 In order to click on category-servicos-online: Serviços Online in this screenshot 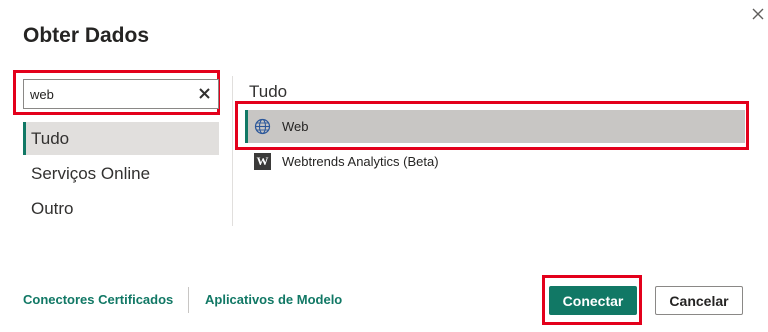, I will do `click(121, 173)`.